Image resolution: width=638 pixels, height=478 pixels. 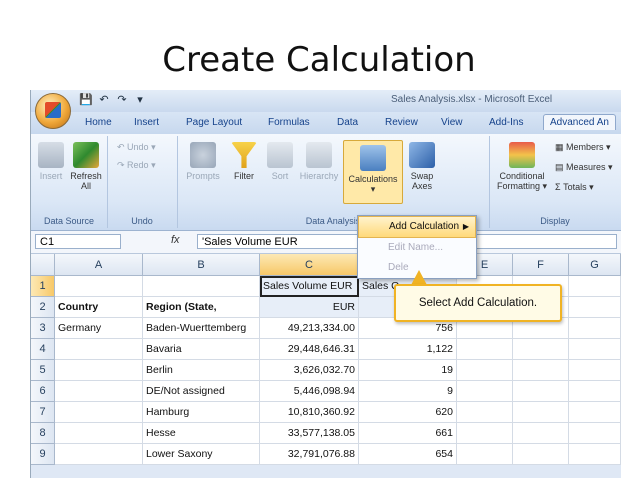 What do you see at coordinates (595, 265) in the screenshot?
I see `column-header-g: G` at bounding box center [595, 265].